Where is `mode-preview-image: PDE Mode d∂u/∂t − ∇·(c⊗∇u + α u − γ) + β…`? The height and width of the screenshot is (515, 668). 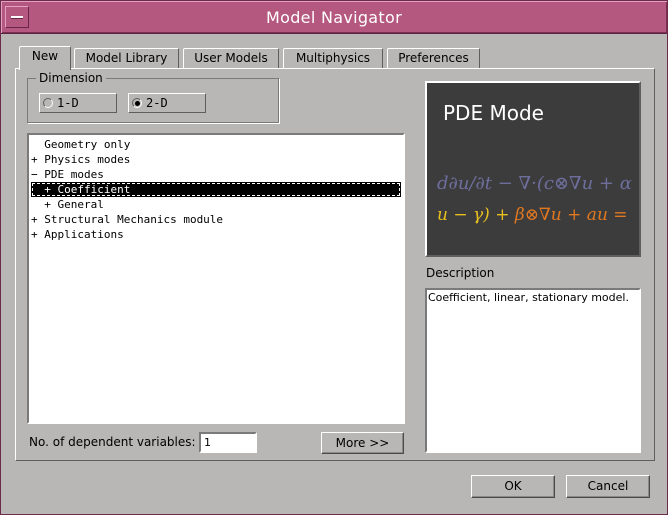
mode-preview-image: PDE Mode d∂u/∂t − ∇·(c⊗∇u + α u − γ) + β… is located at coordinates (533, 169).